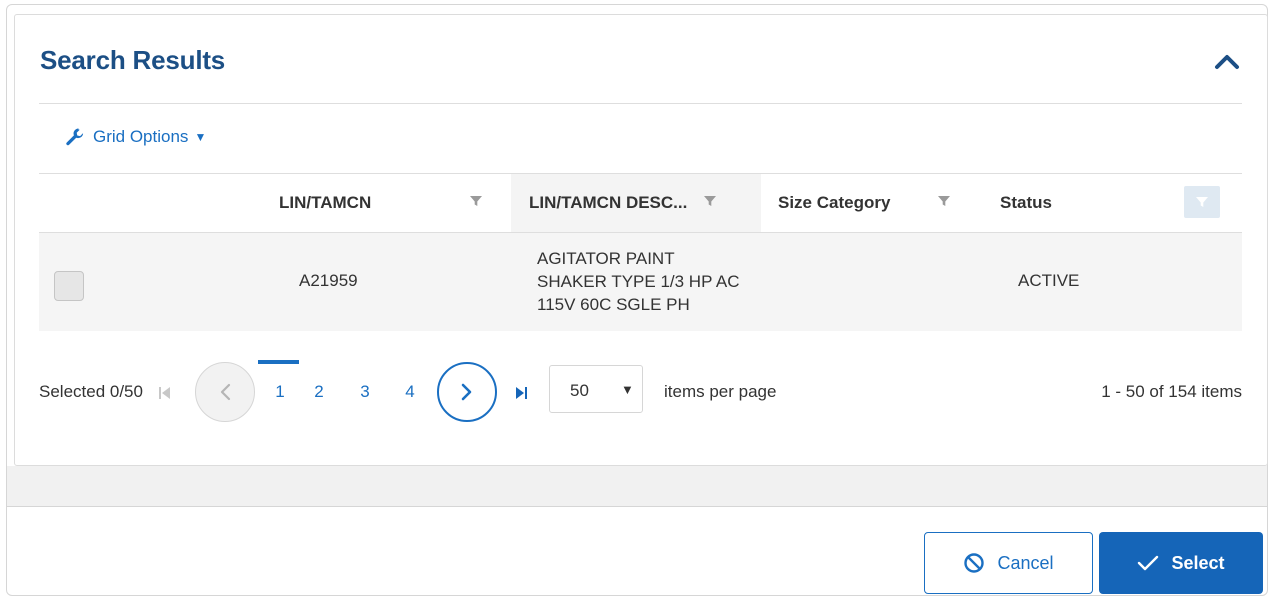  I want to click on chevron-up-icon, so click(1227, 62).